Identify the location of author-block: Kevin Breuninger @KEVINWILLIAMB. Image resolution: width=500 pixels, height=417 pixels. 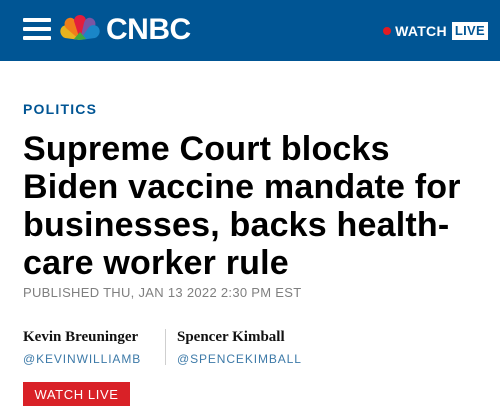
(82, 347).